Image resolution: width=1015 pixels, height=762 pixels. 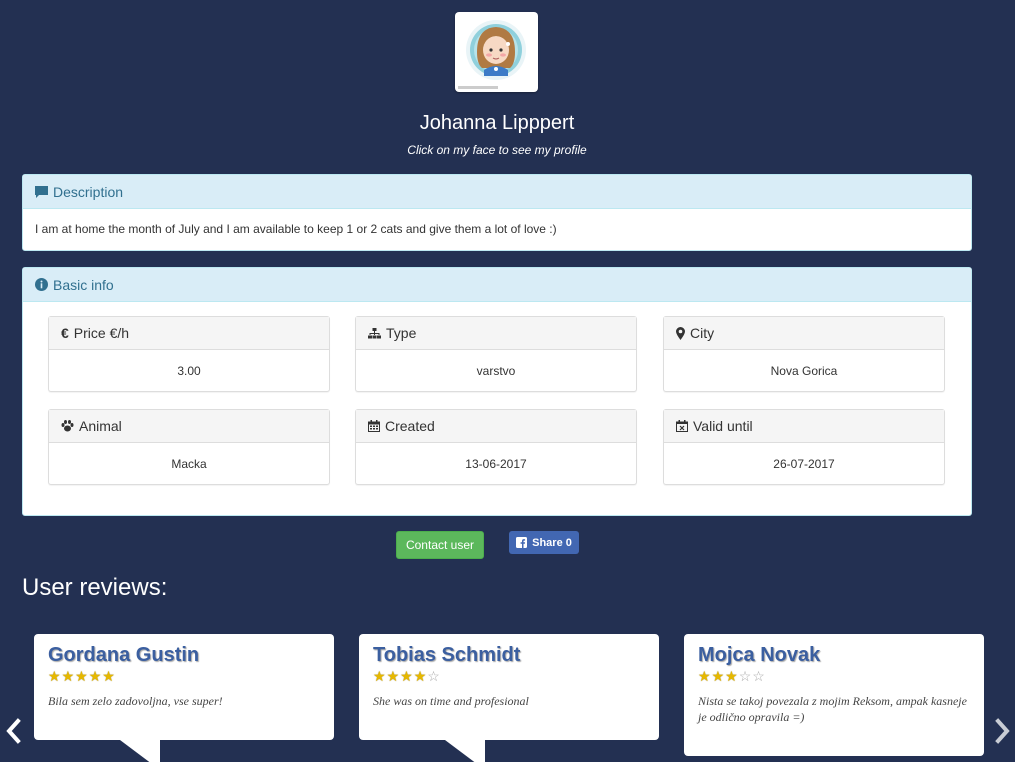 I want to click on profile-name: Johanna Lipppert, so click(x=497, y=123).